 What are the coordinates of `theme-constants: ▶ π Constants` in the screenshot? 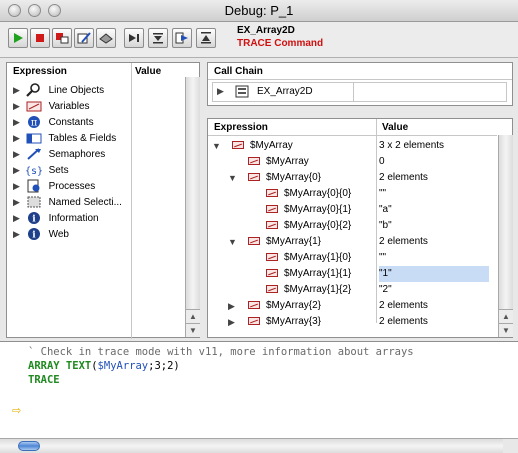 It's located at (53, 122).